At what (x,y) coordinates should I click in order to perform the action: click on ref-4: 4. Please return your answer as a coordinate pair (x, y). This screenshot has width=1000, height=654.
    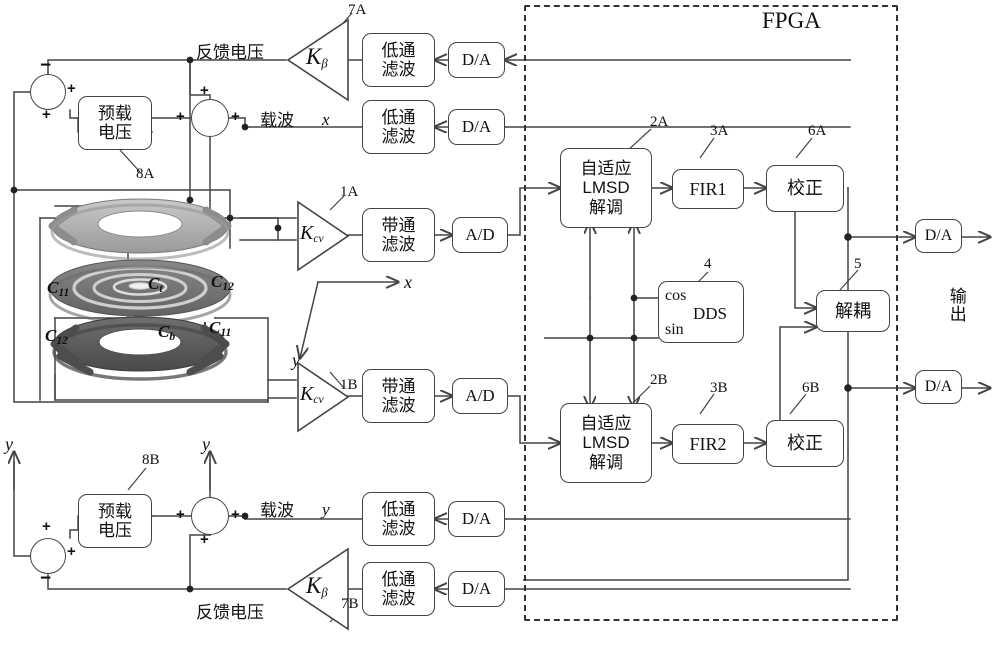
    Looking at the image, I should click on (708, 264).